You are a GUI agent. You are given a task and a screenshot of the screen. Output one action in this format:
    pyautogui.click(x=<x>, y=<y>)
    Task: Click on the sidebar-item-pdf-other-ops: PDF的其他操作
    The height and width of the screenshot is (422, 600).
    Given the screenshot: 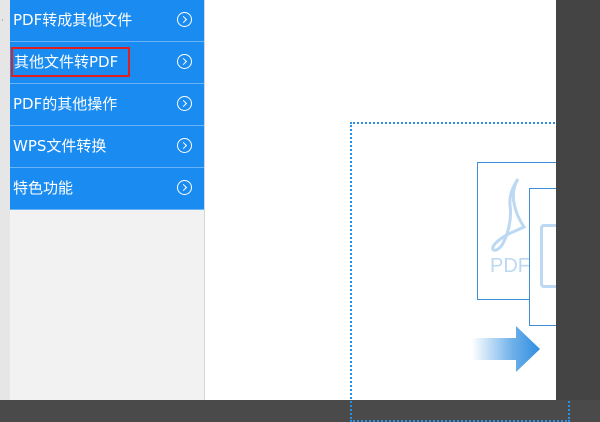 What is the action you would take?
    pyautogui.click(x=107, y=105)
    